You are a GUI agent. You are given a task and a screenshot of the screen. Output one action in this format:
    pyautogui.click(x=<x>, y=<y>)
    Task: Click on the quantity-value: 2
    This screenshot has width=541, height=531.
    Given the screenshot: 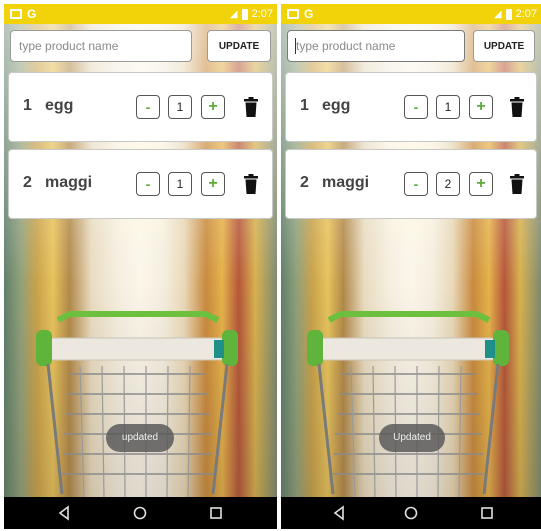 What is the action you would take?
    pyautogui.click(x=448, y=184)
    